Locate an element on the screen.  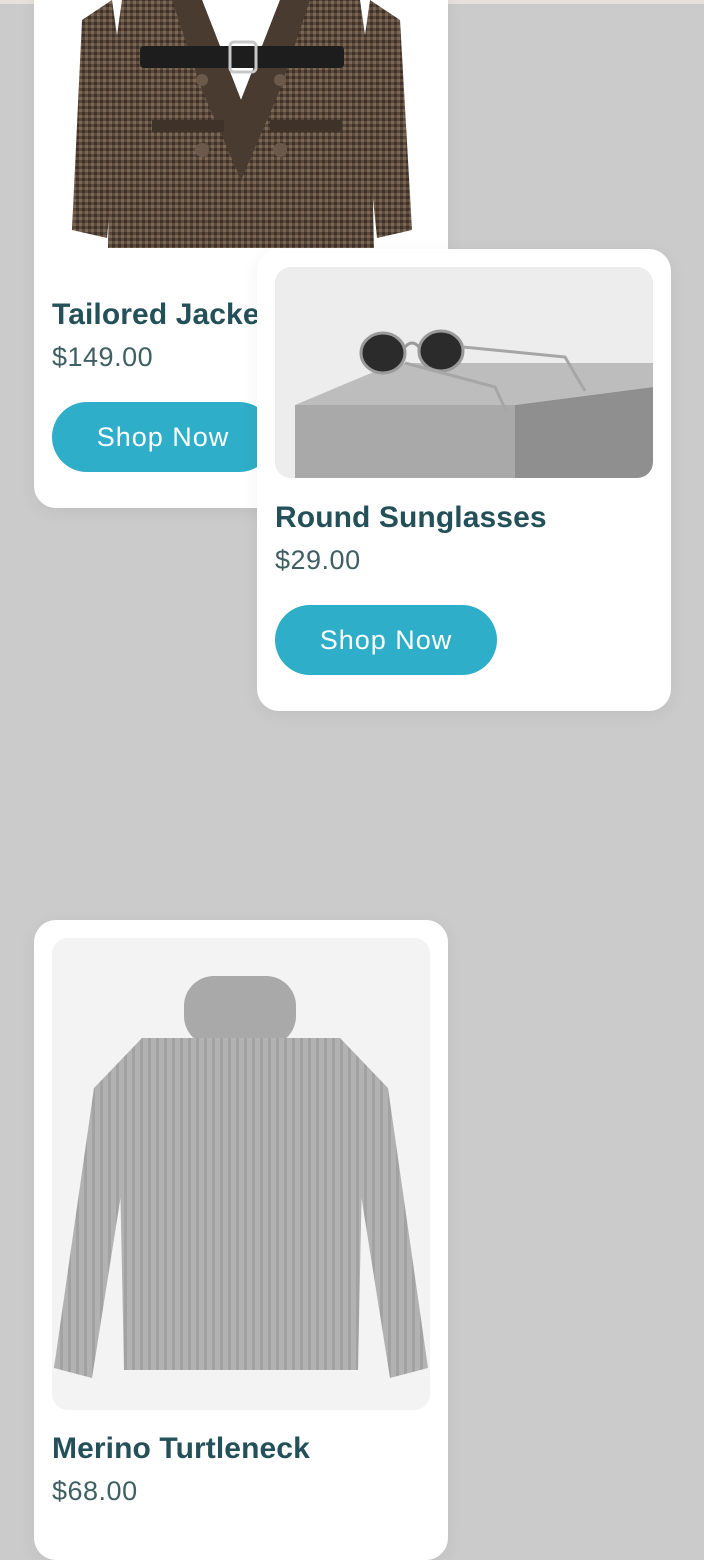
product-image-jacket is located at coordinates (241, 138).